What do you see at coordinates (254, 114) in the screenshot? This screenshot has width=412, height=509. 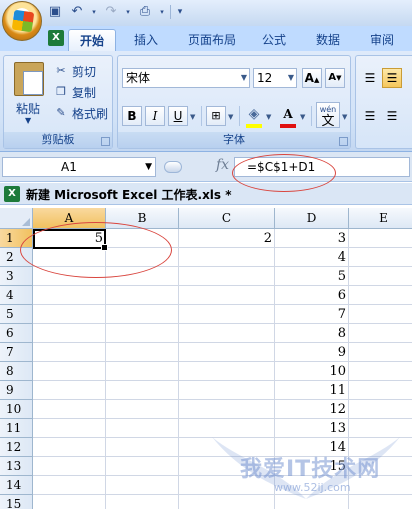 I see `fill-color-button: ◈` at bounding box center [254, 114].